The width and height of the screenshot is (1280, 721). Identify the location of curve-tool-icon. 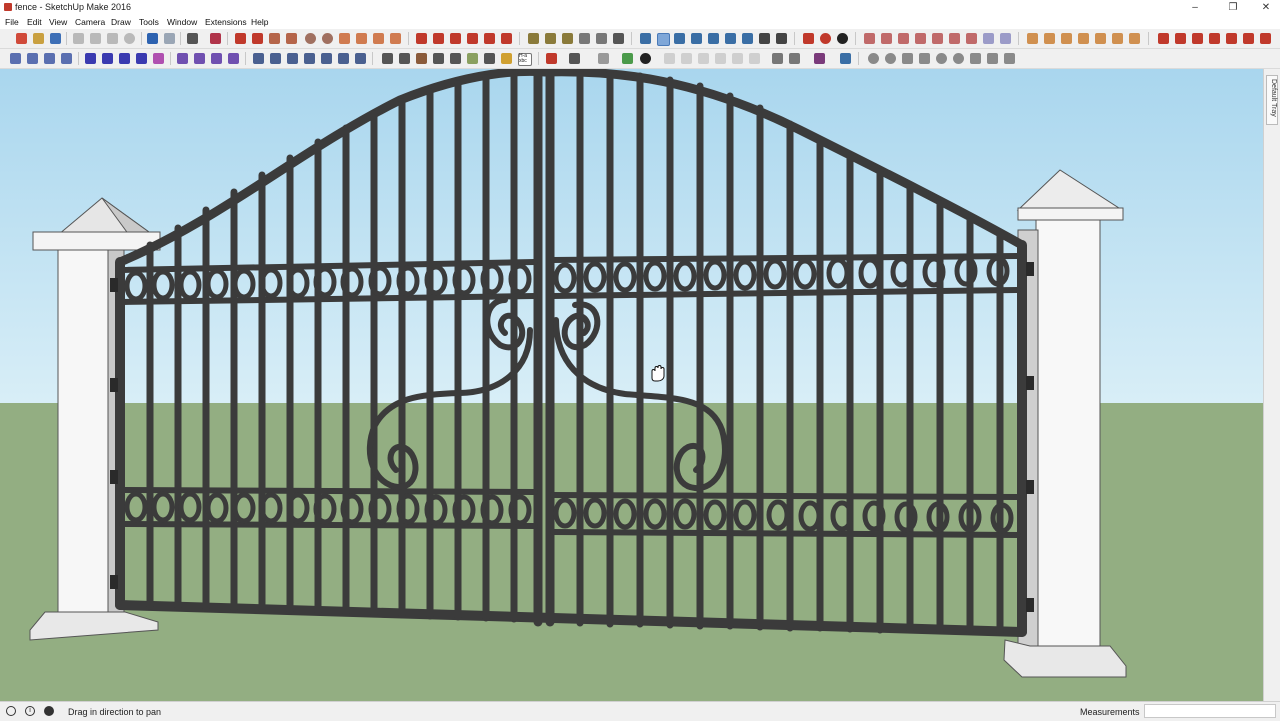
(182, 58).